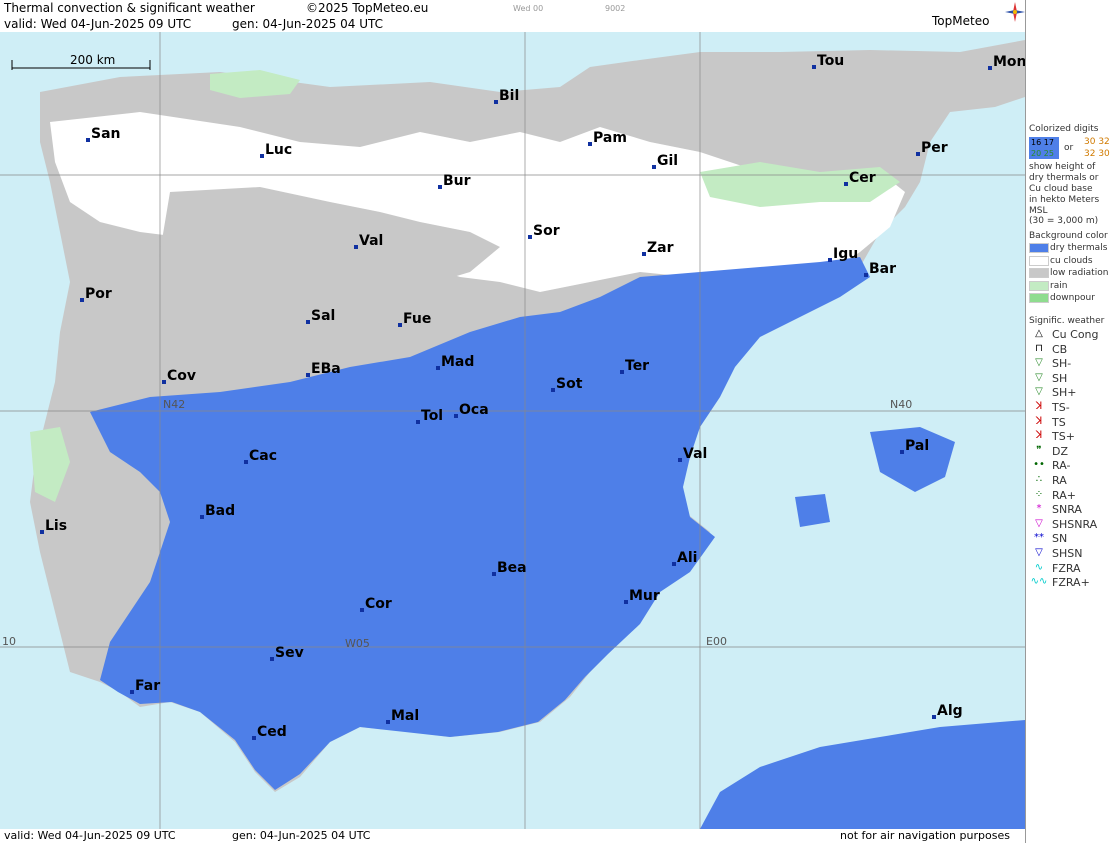 This screenshot has width=1117, height=843. I want to click on code-label-1: Wed 00, so click(528, 8).